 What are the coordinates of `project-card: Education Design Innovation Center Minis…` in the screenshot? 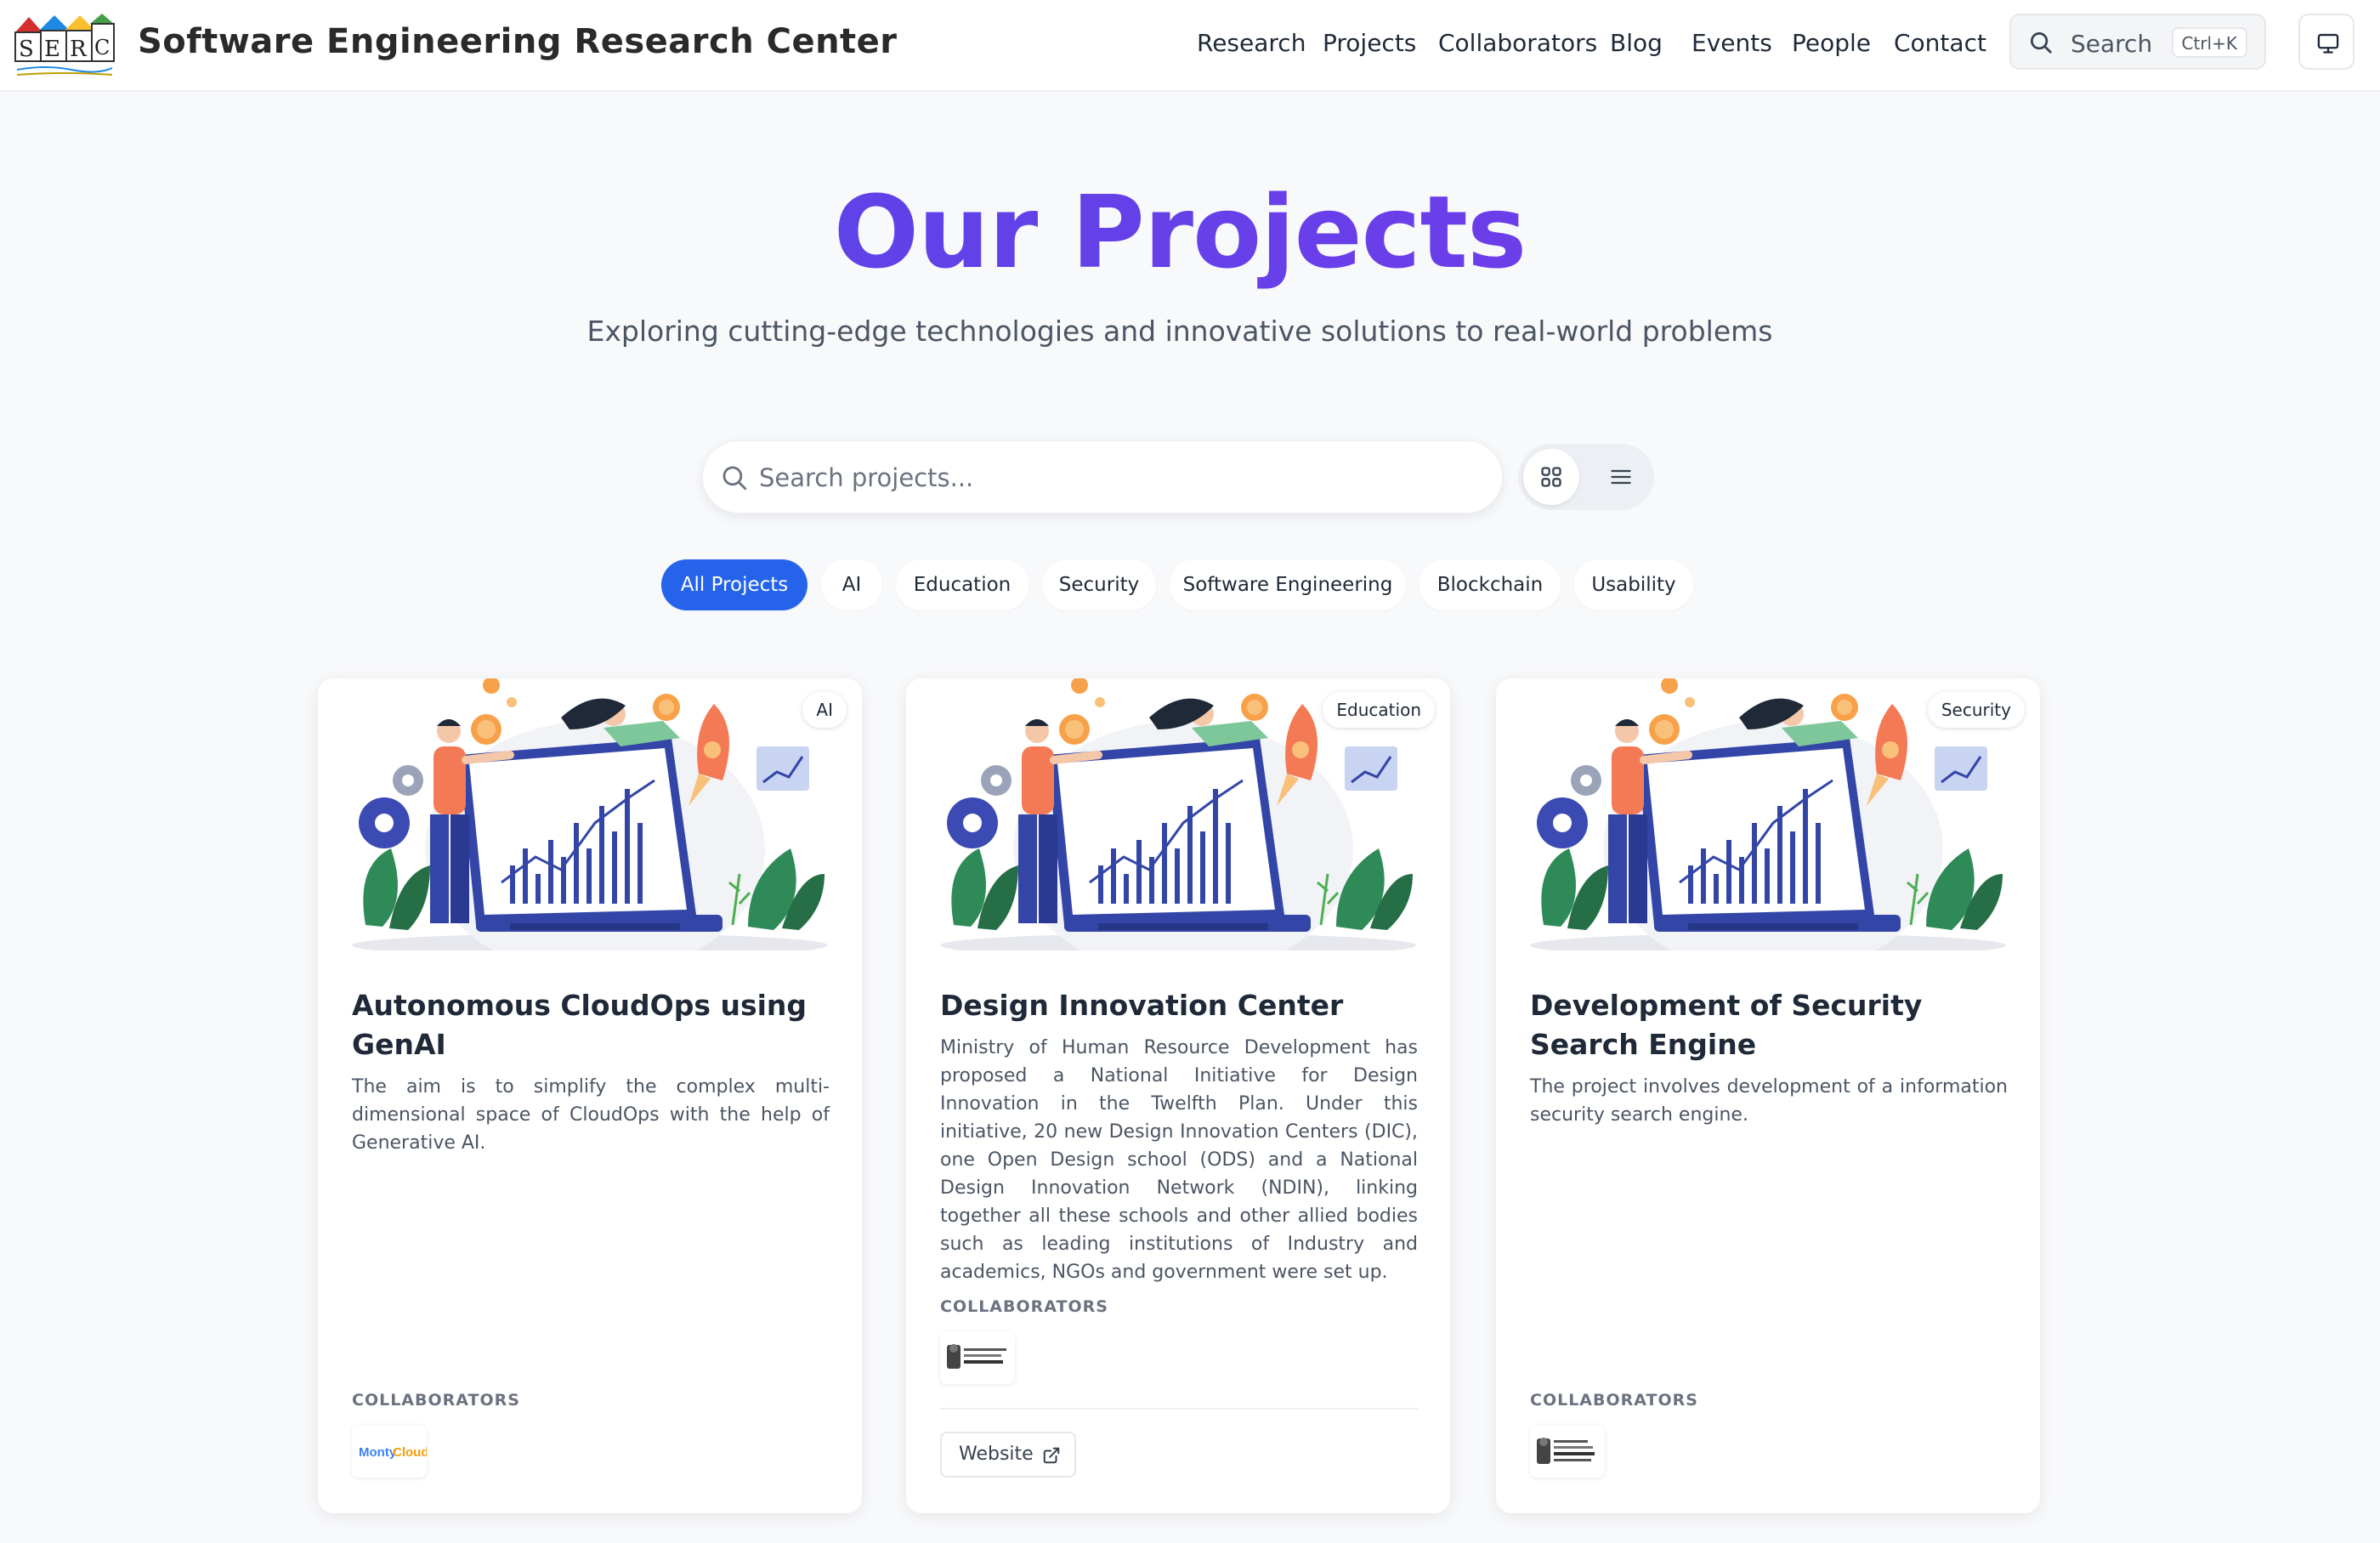 It's located at (1178, 1095).